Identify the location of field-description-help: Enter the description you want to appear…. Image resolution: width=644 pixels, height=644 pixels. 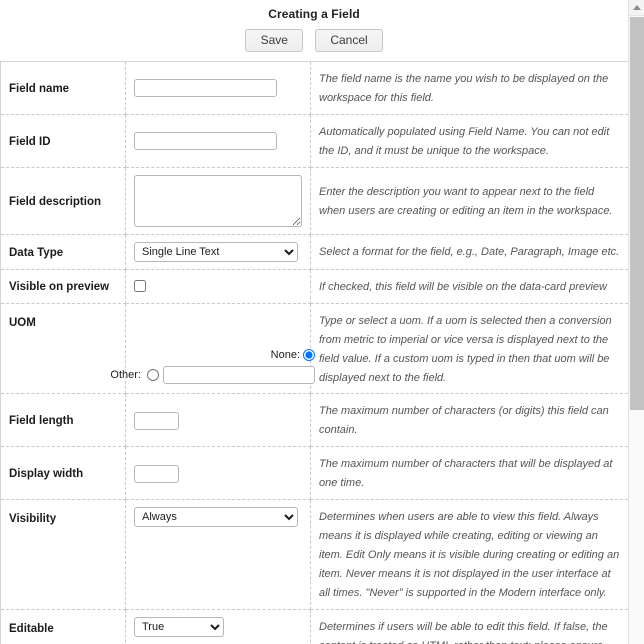
(466, 201).